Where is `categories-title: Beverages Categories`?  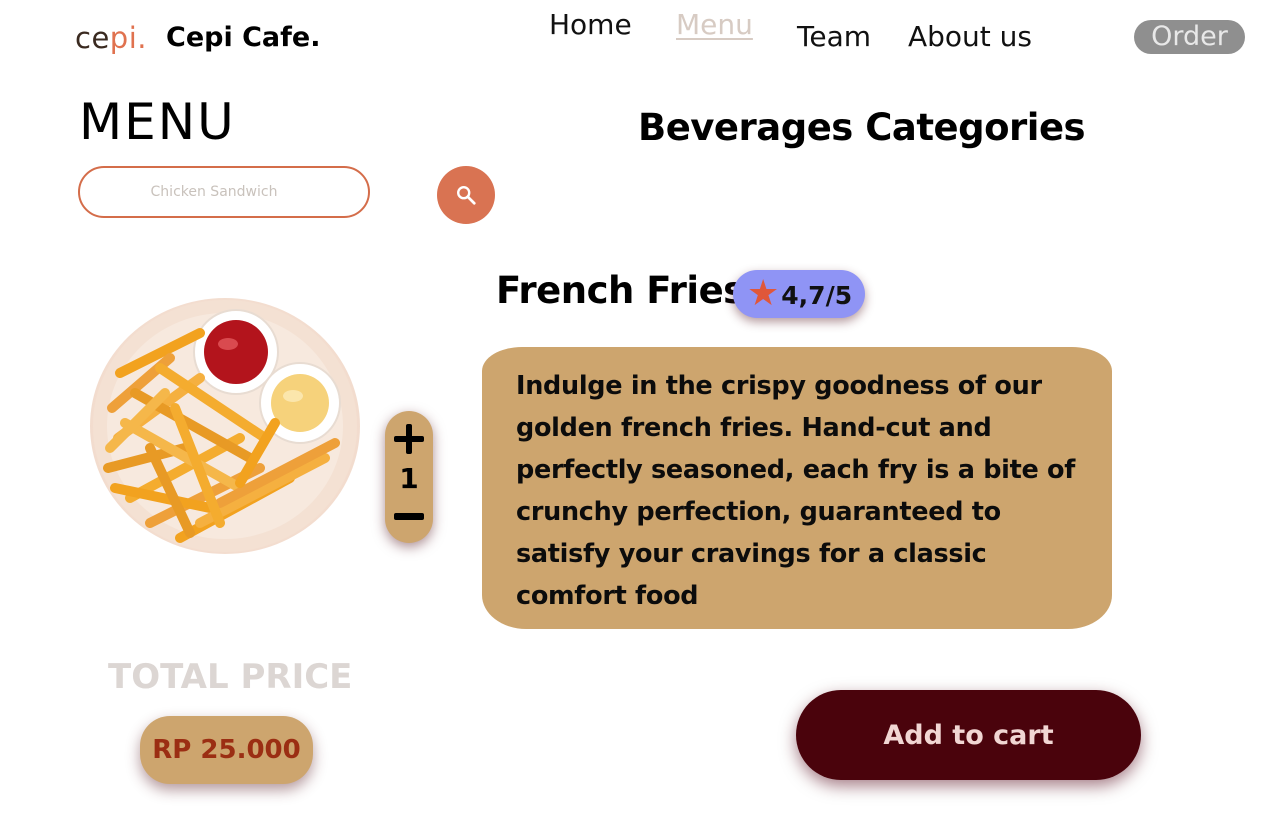 categories-title: Beverages Categories is located at coordinates (862, 127).